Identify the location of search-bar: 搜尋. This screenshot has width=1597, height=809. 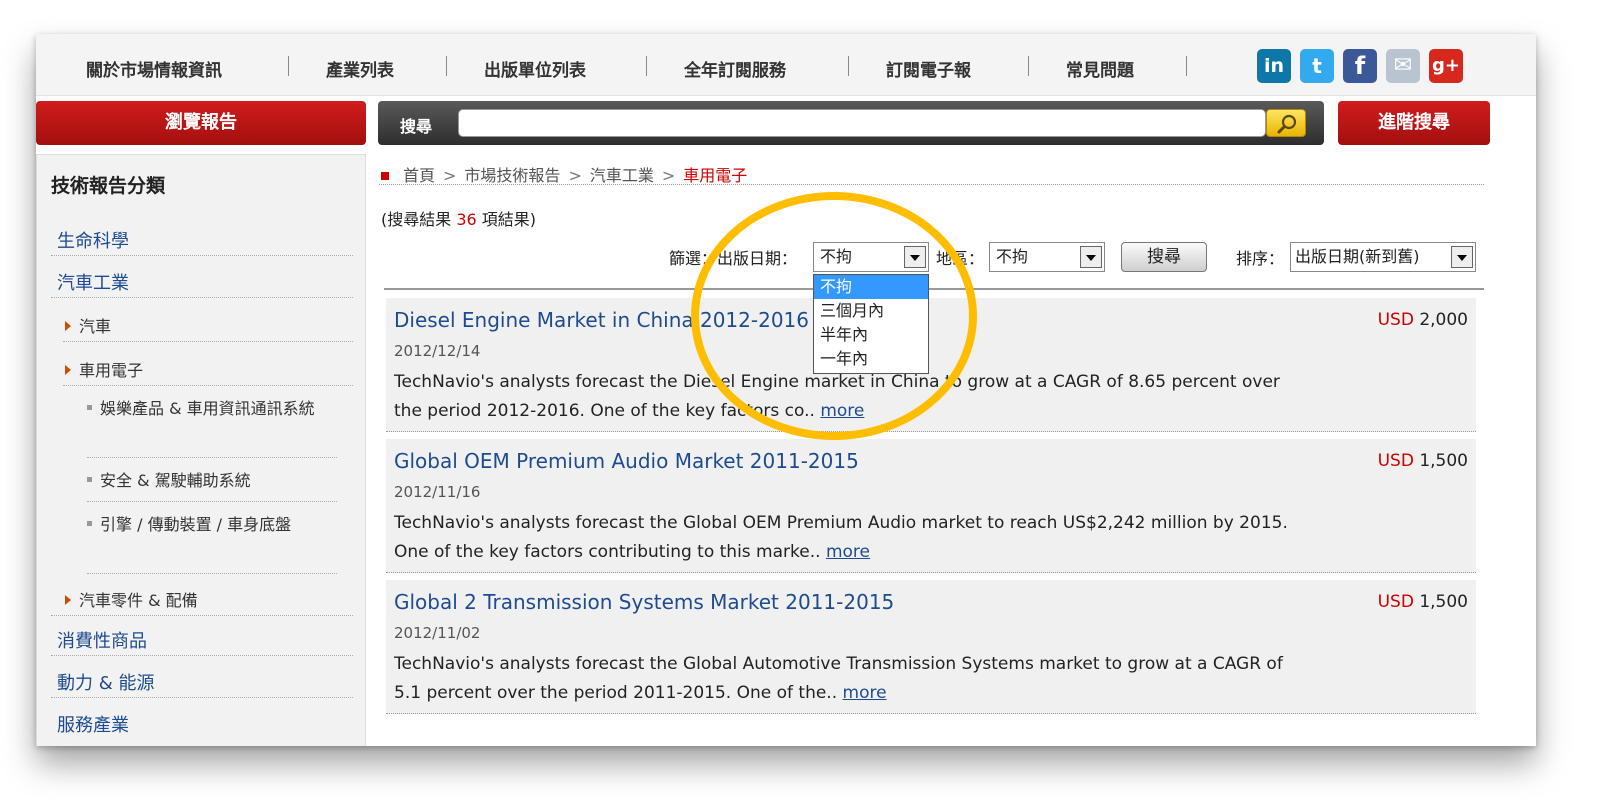
(851, 123).